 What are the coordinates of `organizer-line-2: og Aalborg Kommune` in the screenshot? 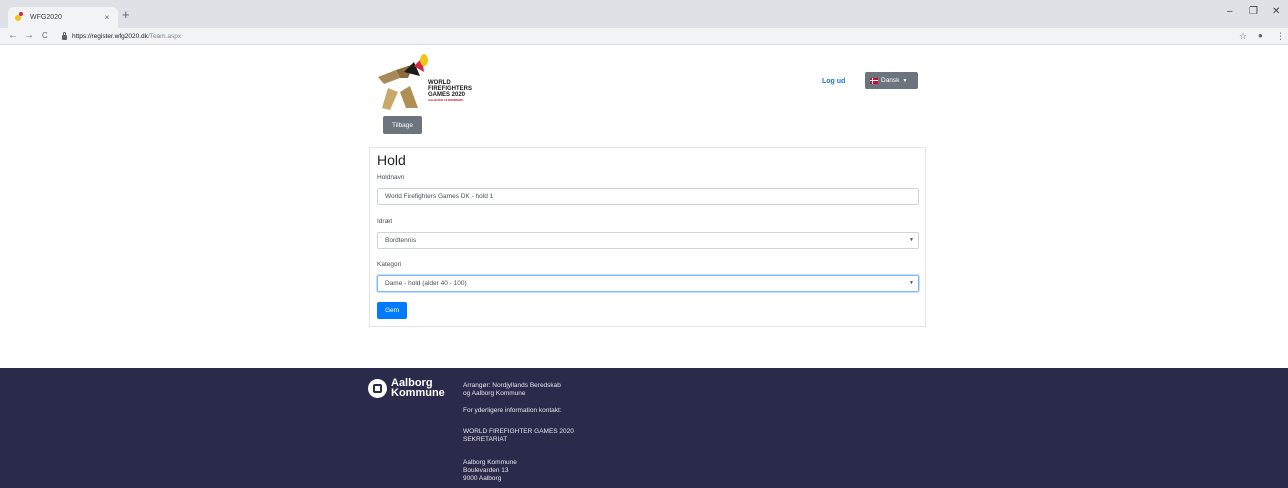 It's located at (494, 393).